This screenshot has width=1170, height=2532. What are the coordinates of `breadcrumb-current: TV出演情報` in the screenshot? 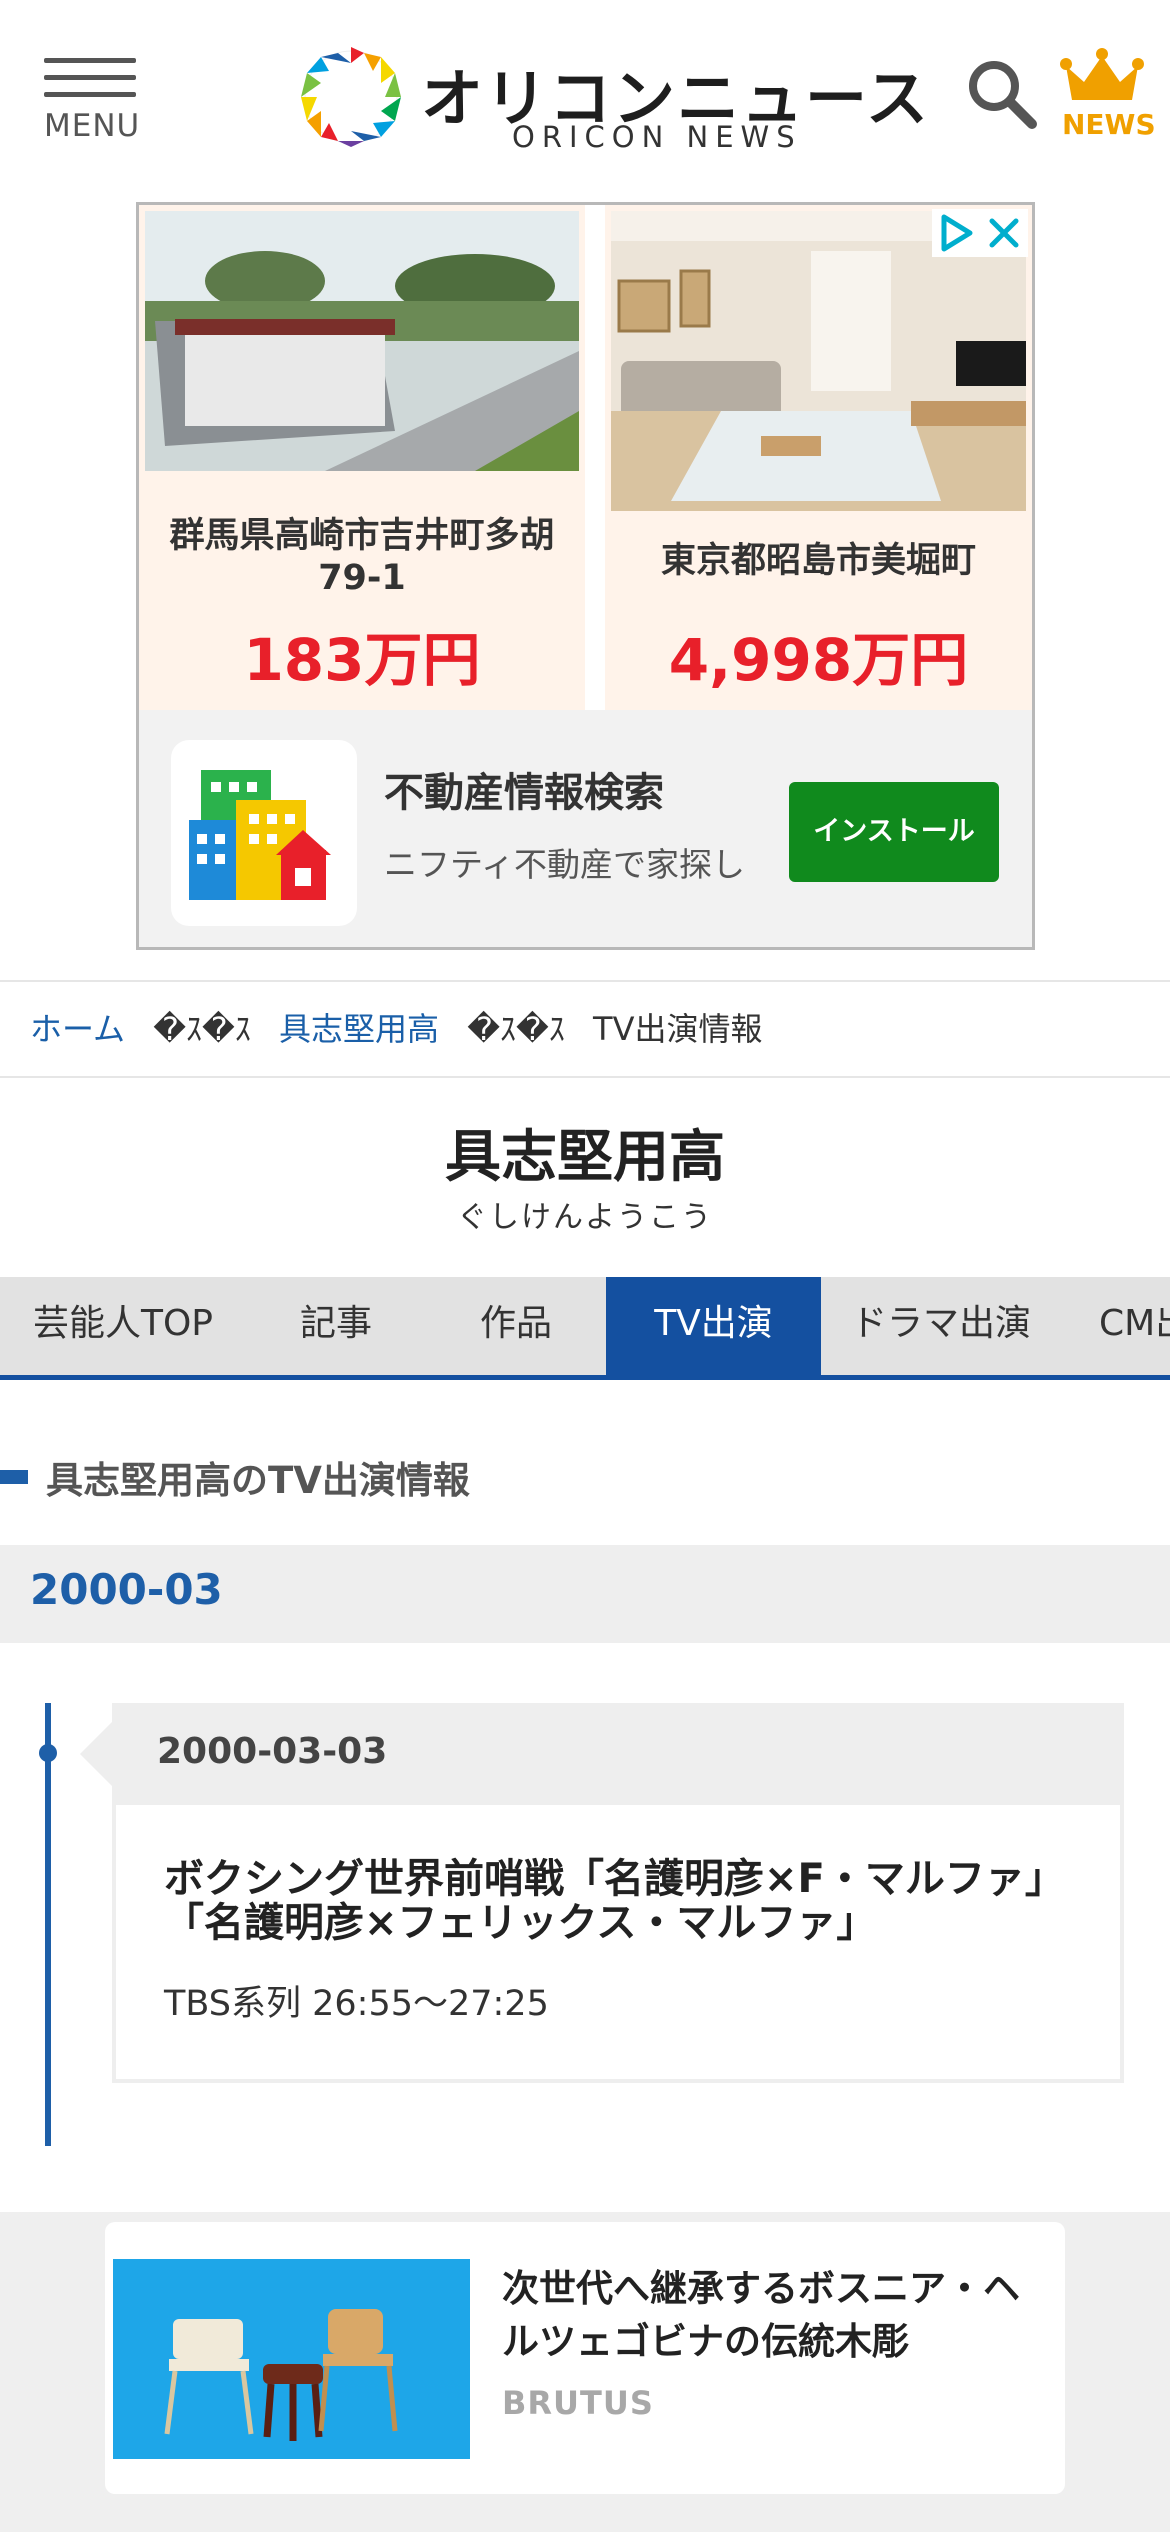 It's located at (678, 1029).